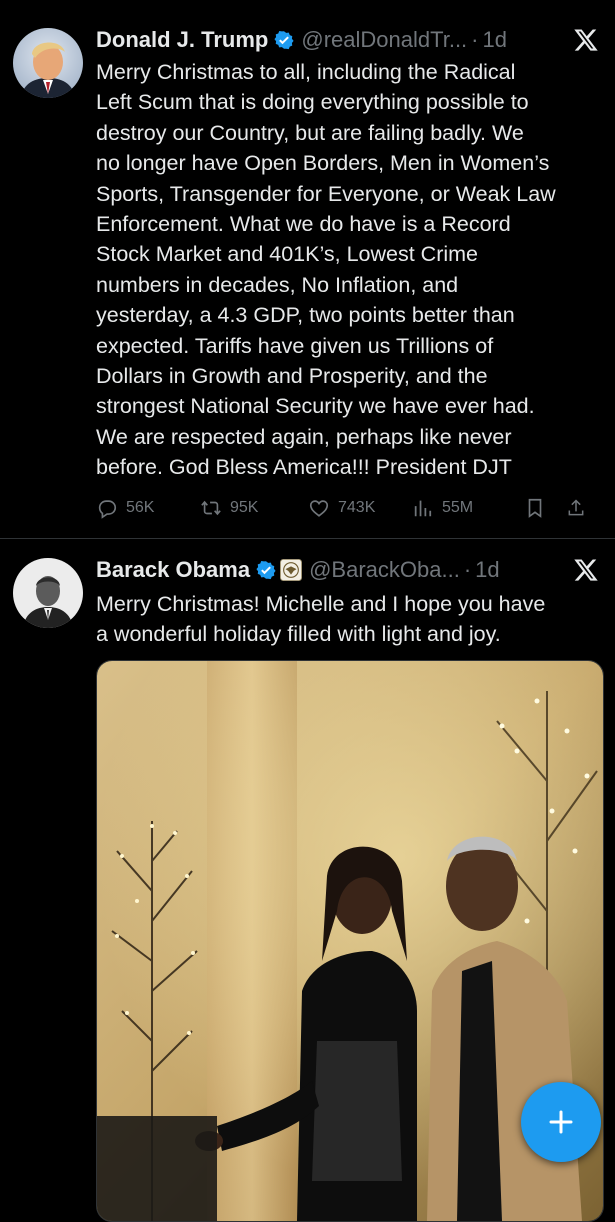  I want to click on repost-count: 95K, so click(244, 507).